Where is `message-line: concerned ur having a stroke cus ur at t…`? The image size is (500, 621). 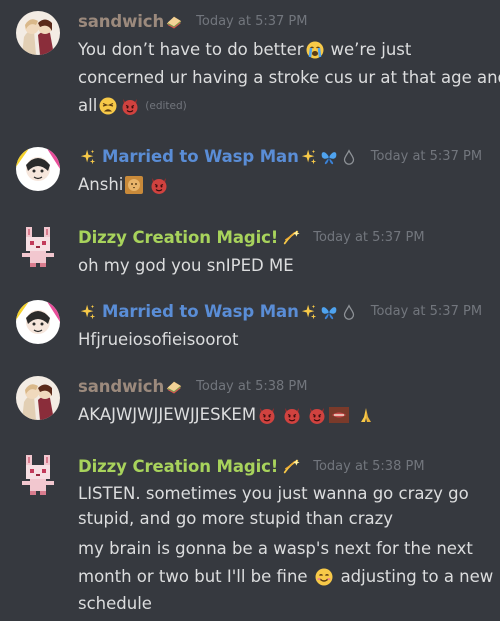 message-line: concerned ur having a stroke cus ur at t… is located at coordinates (289, 77).